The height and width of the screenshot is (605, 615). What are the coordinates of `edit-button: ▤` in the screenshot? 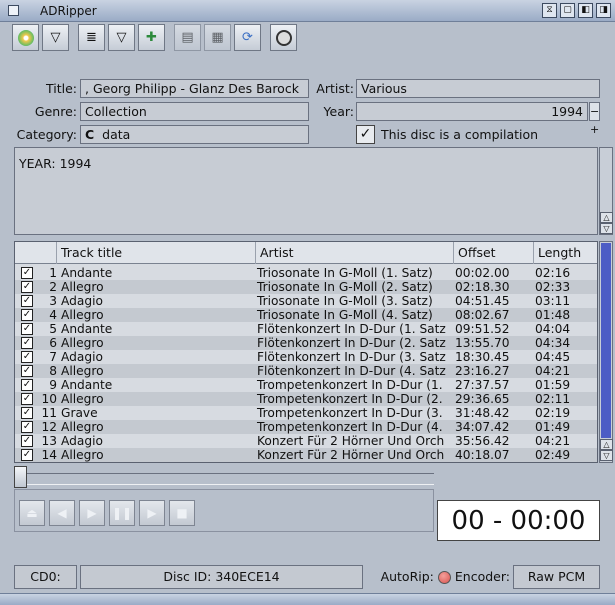 It's located at (187, 37).